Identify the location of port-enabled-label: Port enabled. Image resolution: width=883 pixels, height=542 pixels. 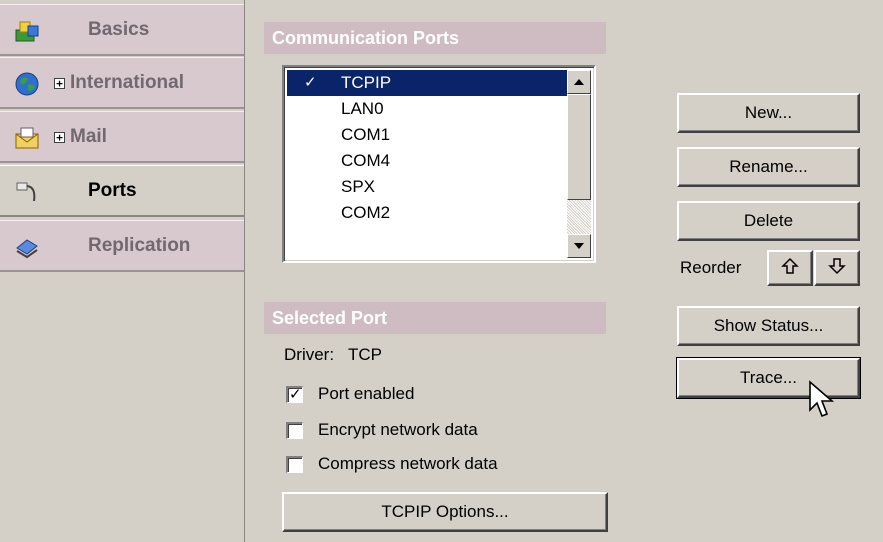
(366, 394).